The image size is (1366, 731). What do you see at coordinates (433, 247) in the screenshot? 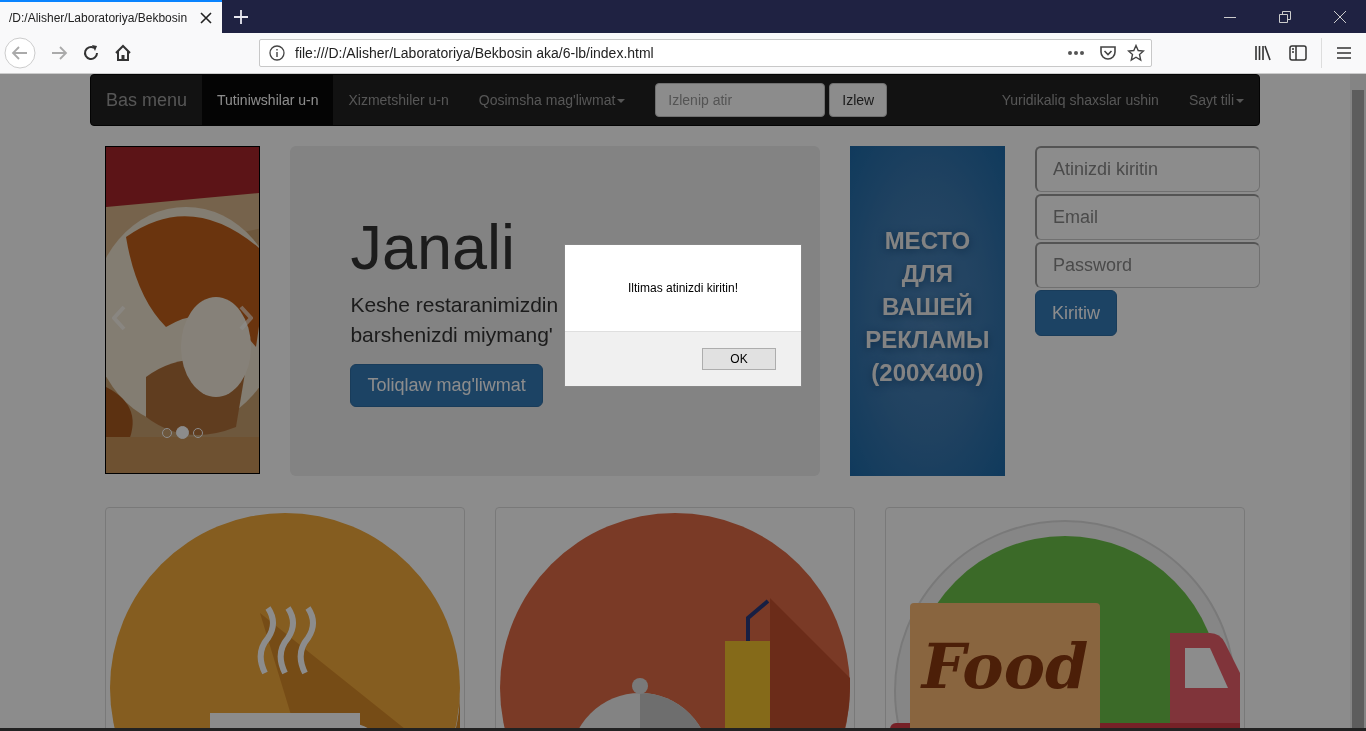
I see `jumbotron-heading: Janali` at bounding box center [433, 247].